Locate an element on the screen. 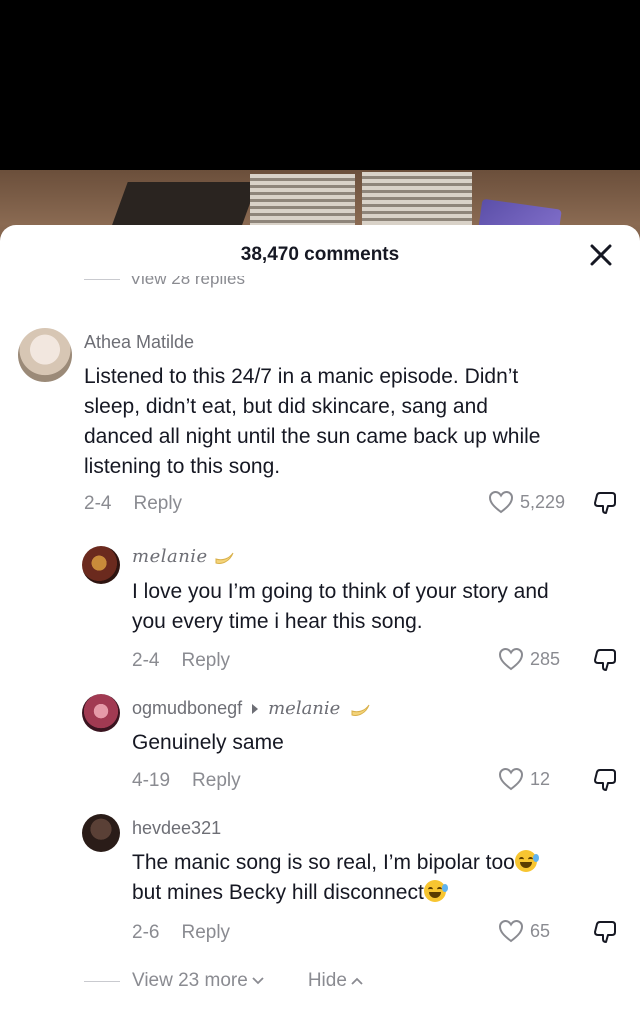 Image resolution: width=640 pixels, height=1018 pixels. comments-count-title: 38,470 comments is located at coordinates (320, 254).